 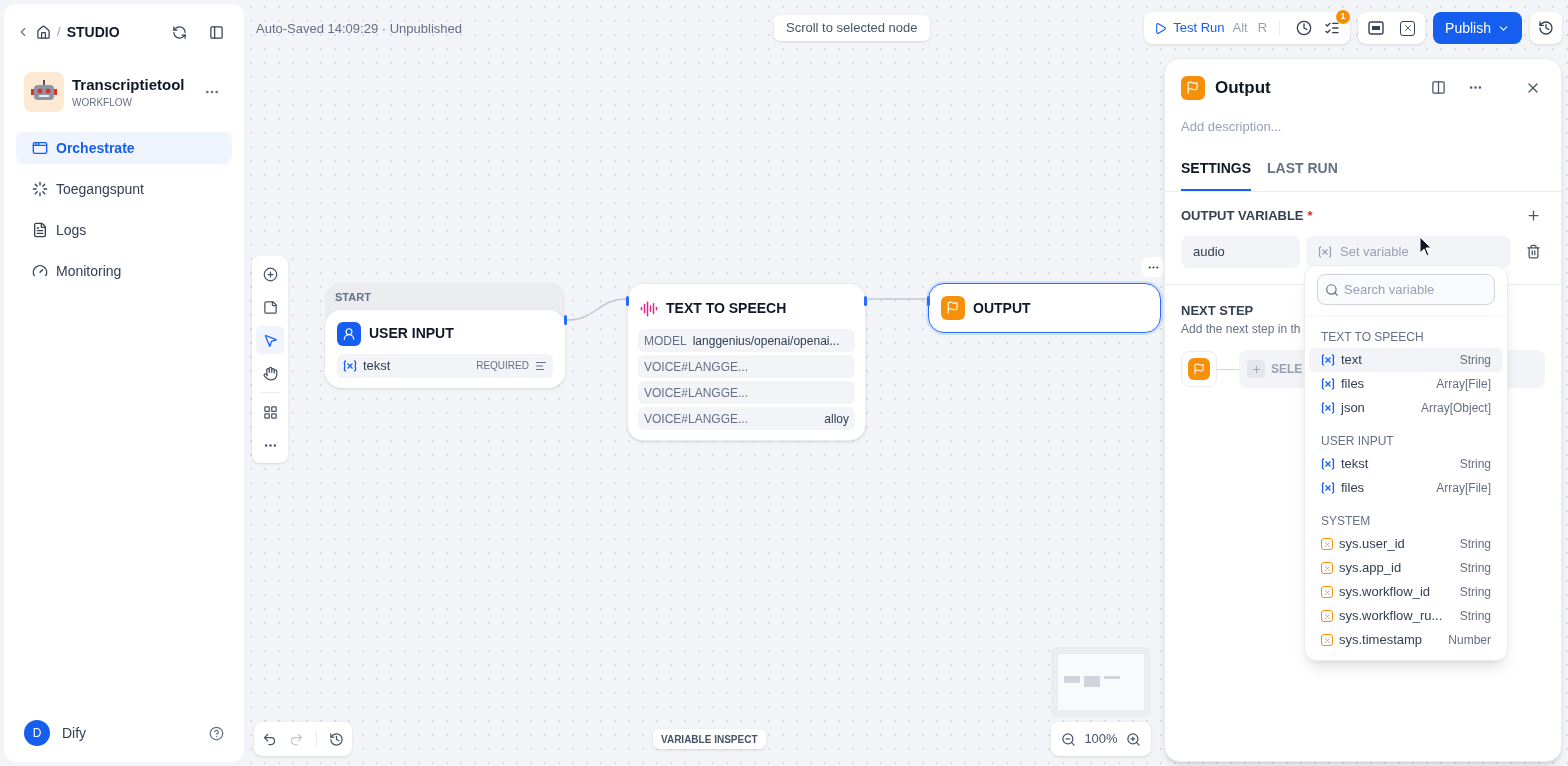 I want to click on group-label: USER INPUT, so click(x=1357, y=441).